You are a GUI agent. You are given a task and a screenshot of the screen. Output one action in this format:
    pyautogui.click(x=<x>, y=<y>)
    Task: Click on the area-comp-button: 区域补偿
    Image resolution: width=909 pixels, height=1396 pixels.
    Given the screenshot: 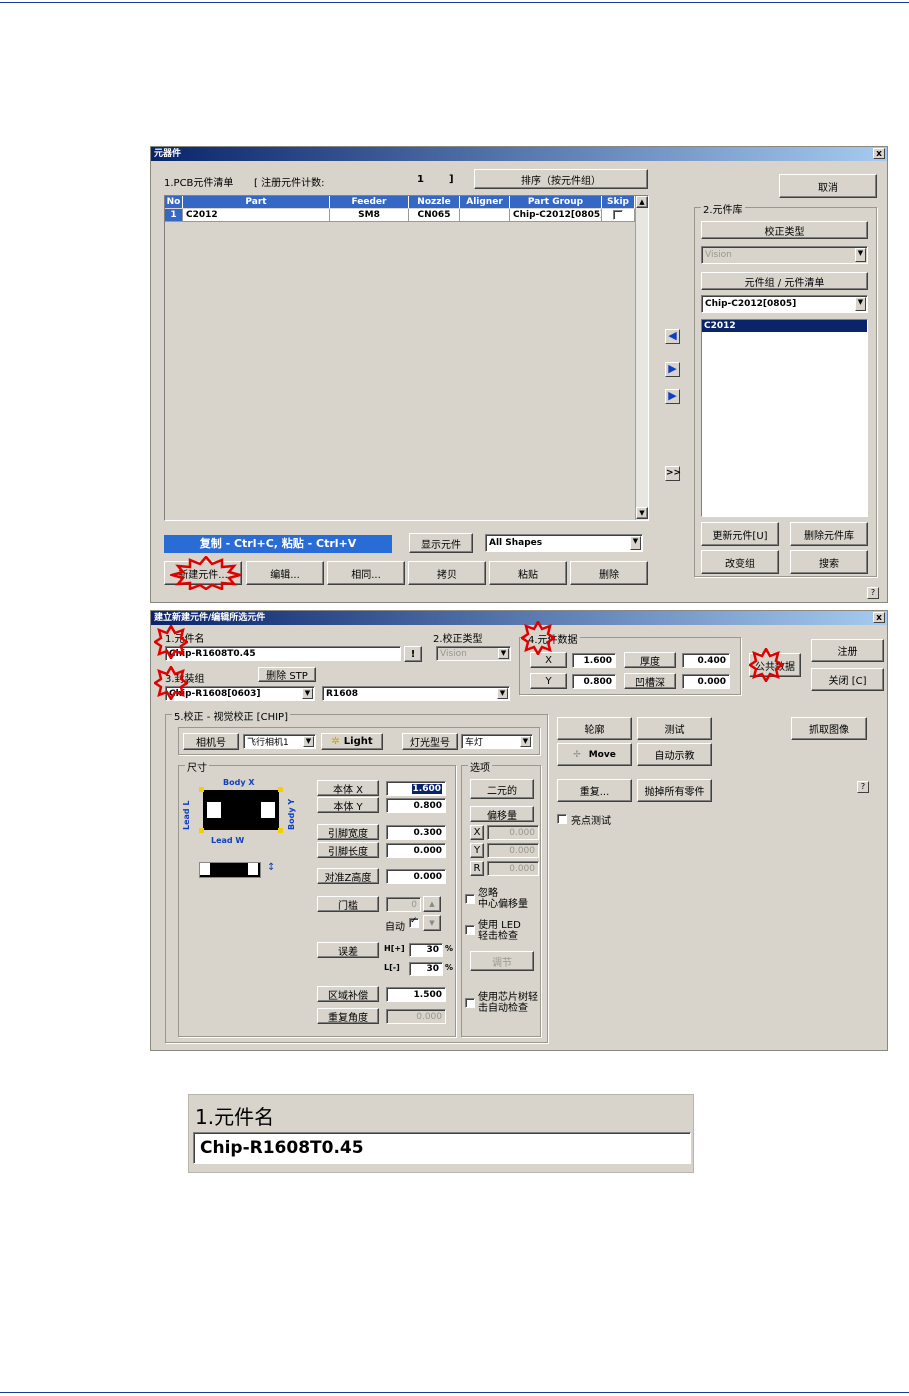 What is the action you would take?
    pyautogui.click(x=348, y=994)
    